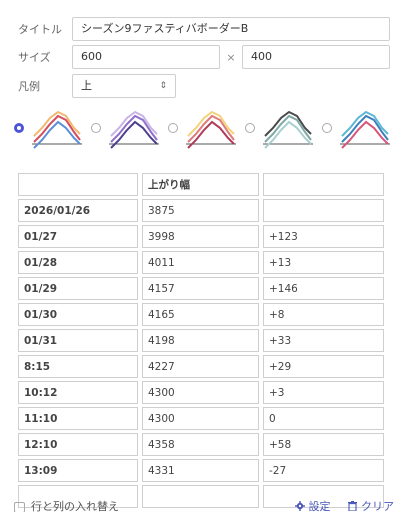  I want to click on width-input: 600, so click(146, 57).